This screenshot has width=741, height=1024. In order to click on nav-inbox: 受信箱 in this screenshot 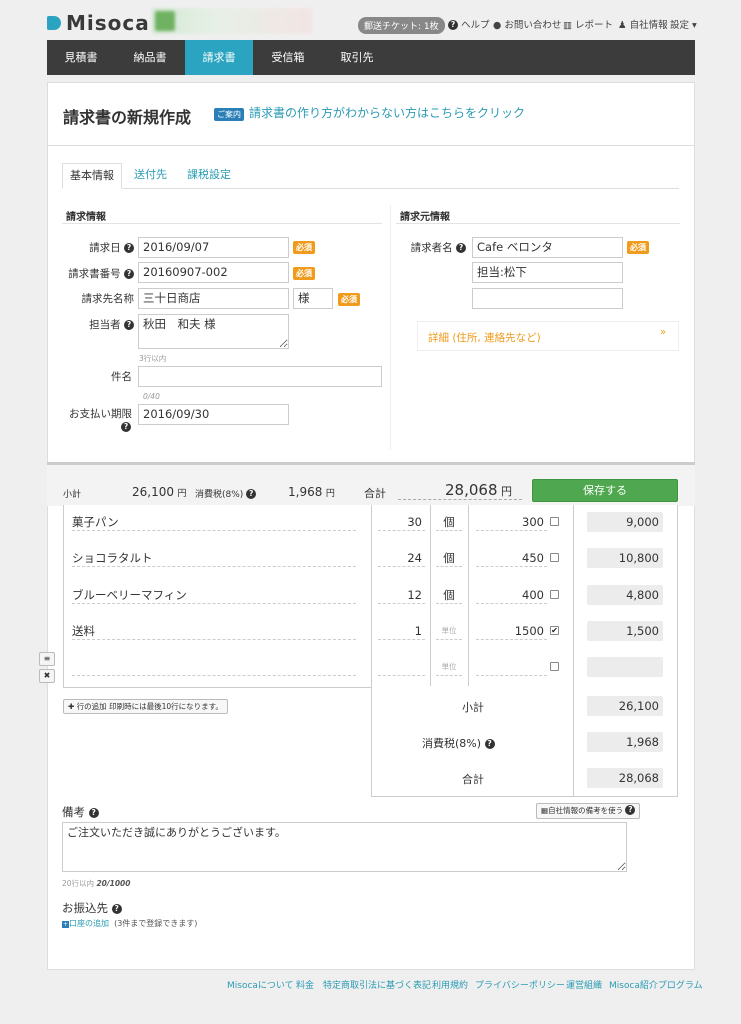, I will do `click(288, 57)`.